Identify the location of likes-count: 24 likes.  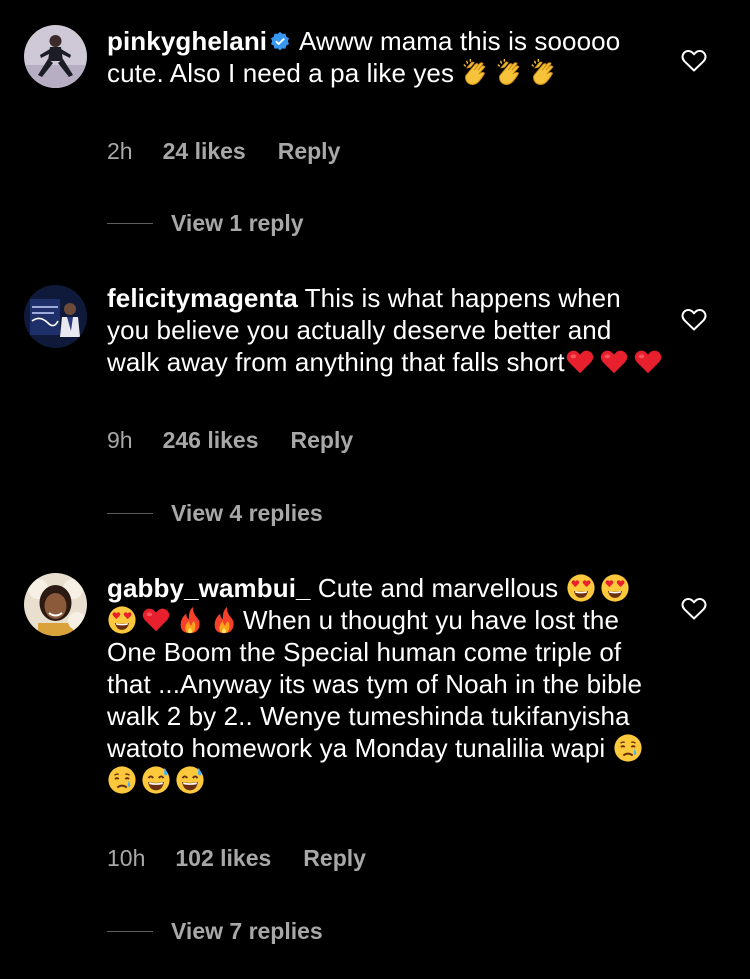
(204, 151).